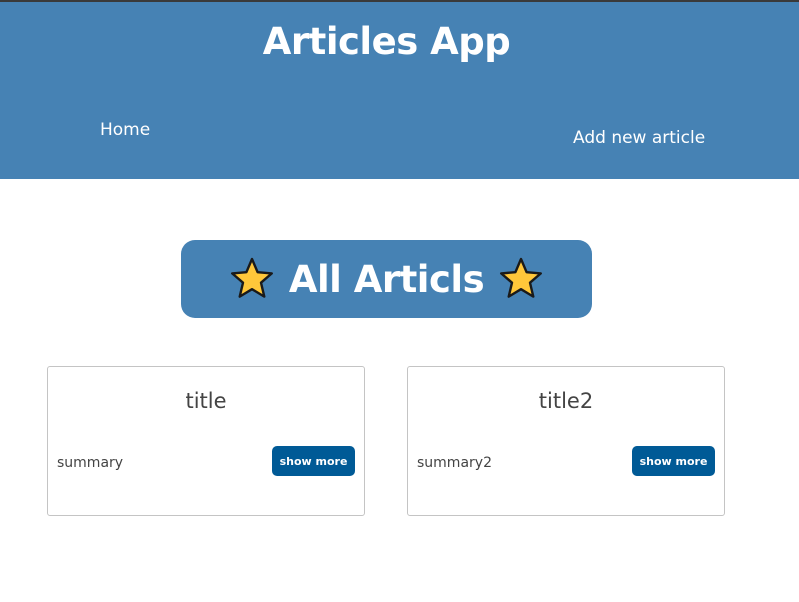 The image size is (799, 602). I want to click on article-card: title2 summary2 show more, so click(566, 441).